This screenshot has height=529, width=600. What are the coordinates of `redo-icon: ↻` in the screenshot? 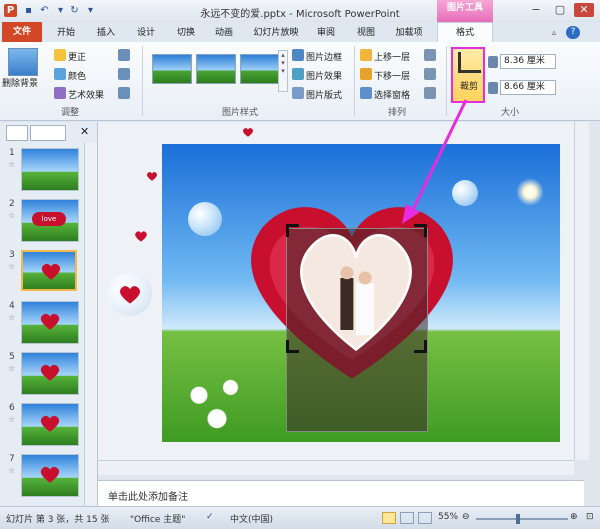 It's located at (74, 10).